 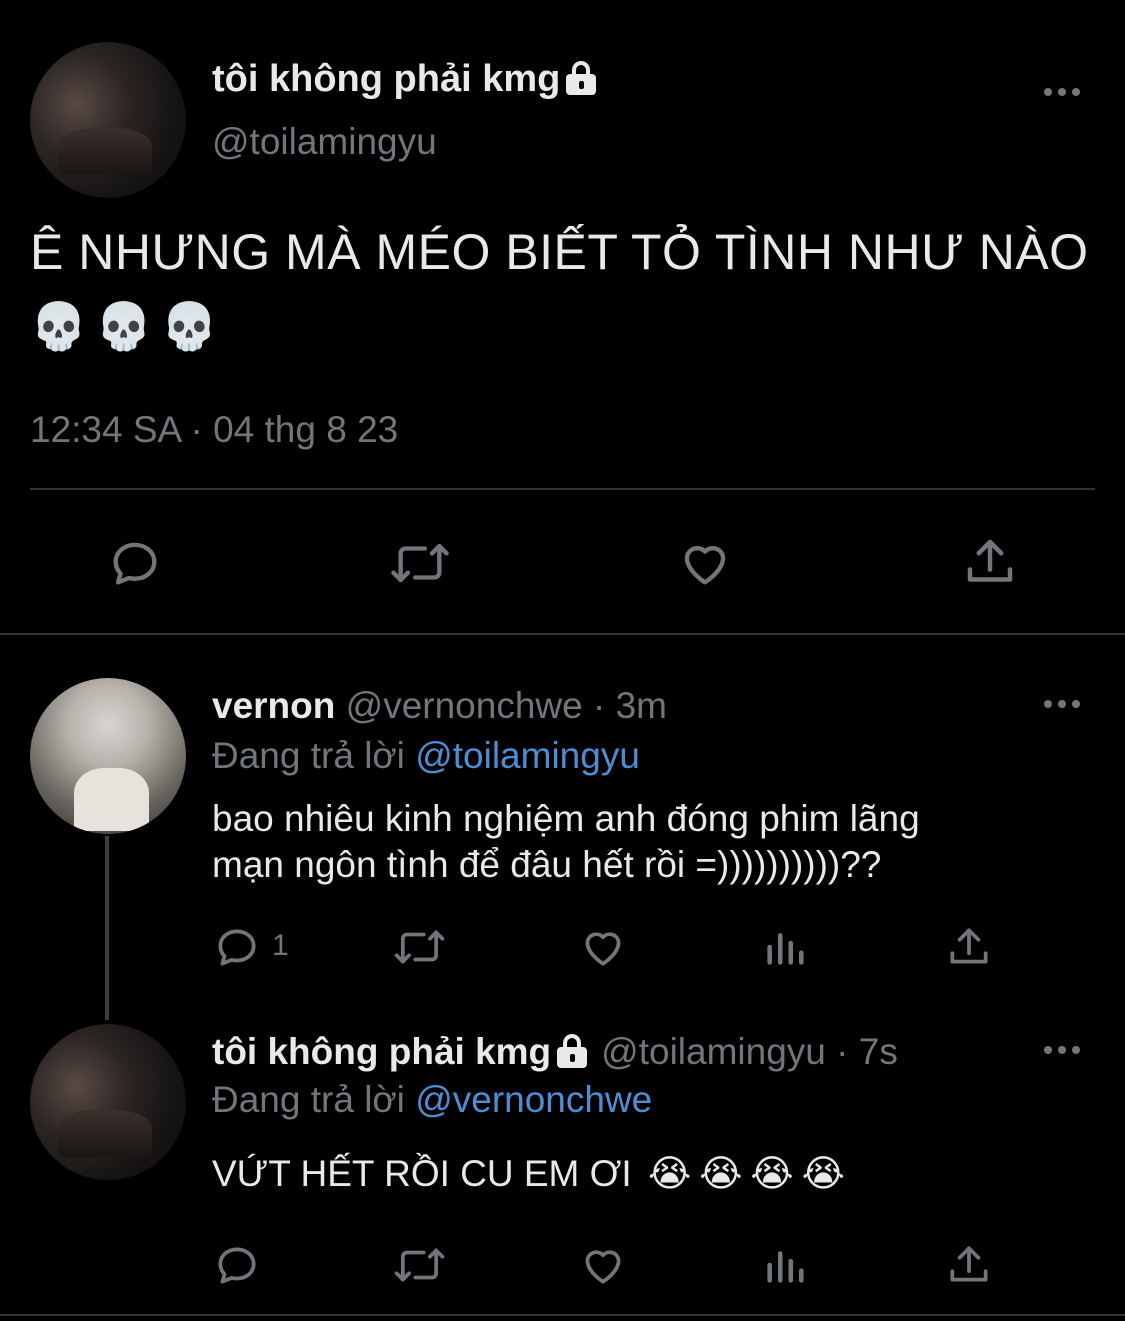 I want to click on reply-2-replying-to: Đang trả lời @vernonchwe, so click(x=432, y=1100).